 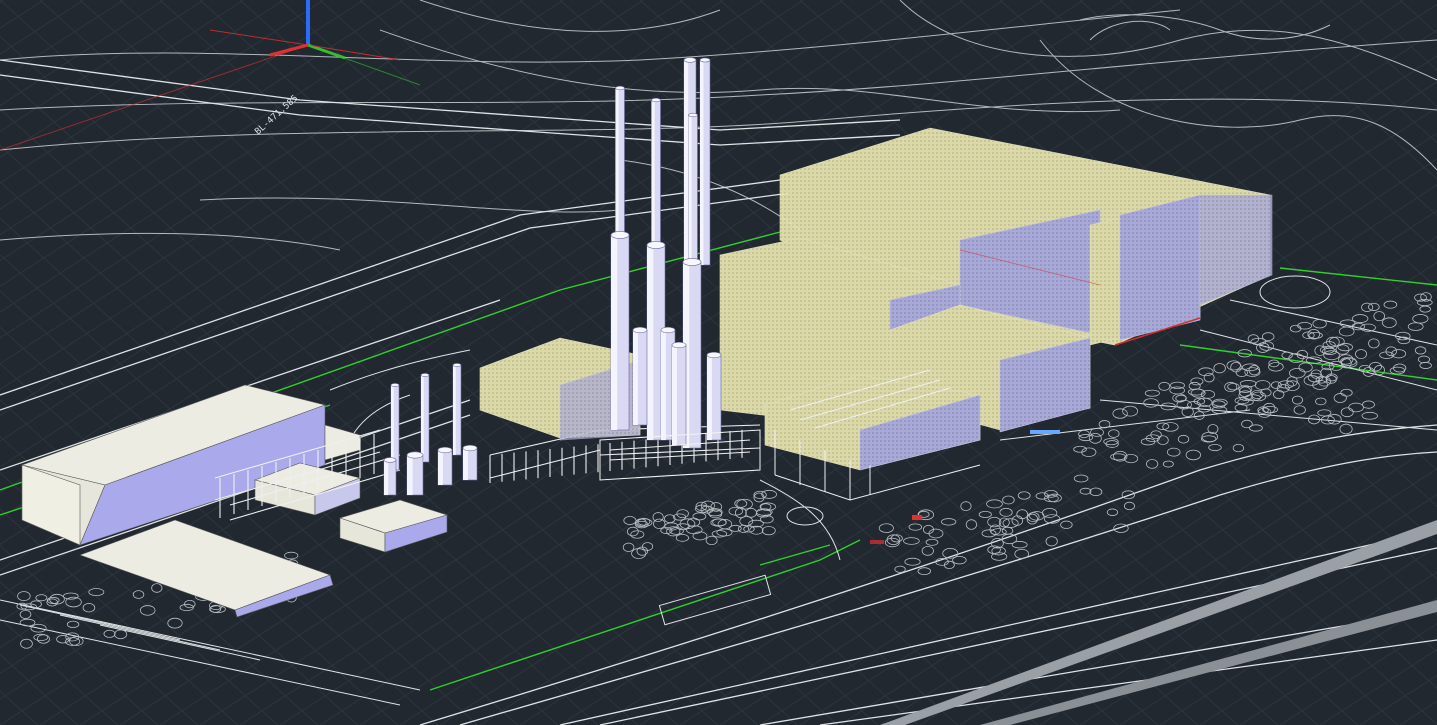 I want to click on warehouse-building, so click(x=190, y=465).